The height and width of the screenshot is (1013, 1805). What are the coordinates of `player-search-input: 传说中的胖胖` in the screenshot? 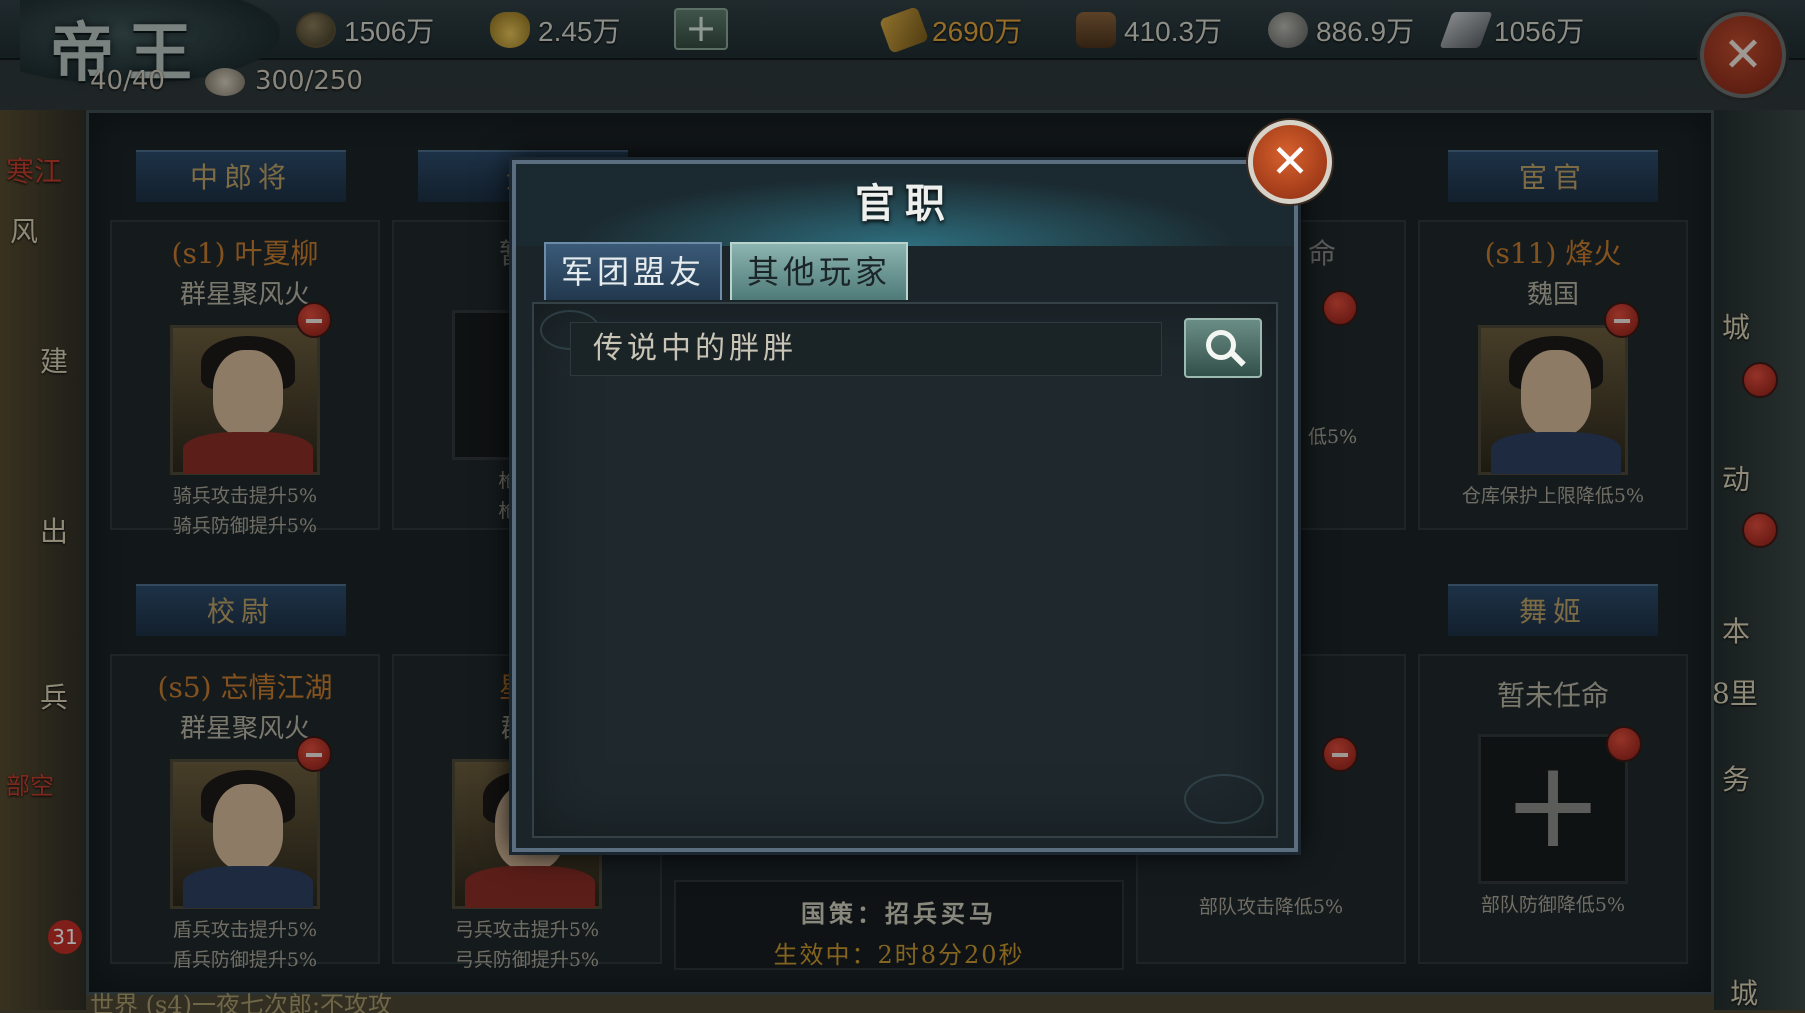 It's located at (866, 349).